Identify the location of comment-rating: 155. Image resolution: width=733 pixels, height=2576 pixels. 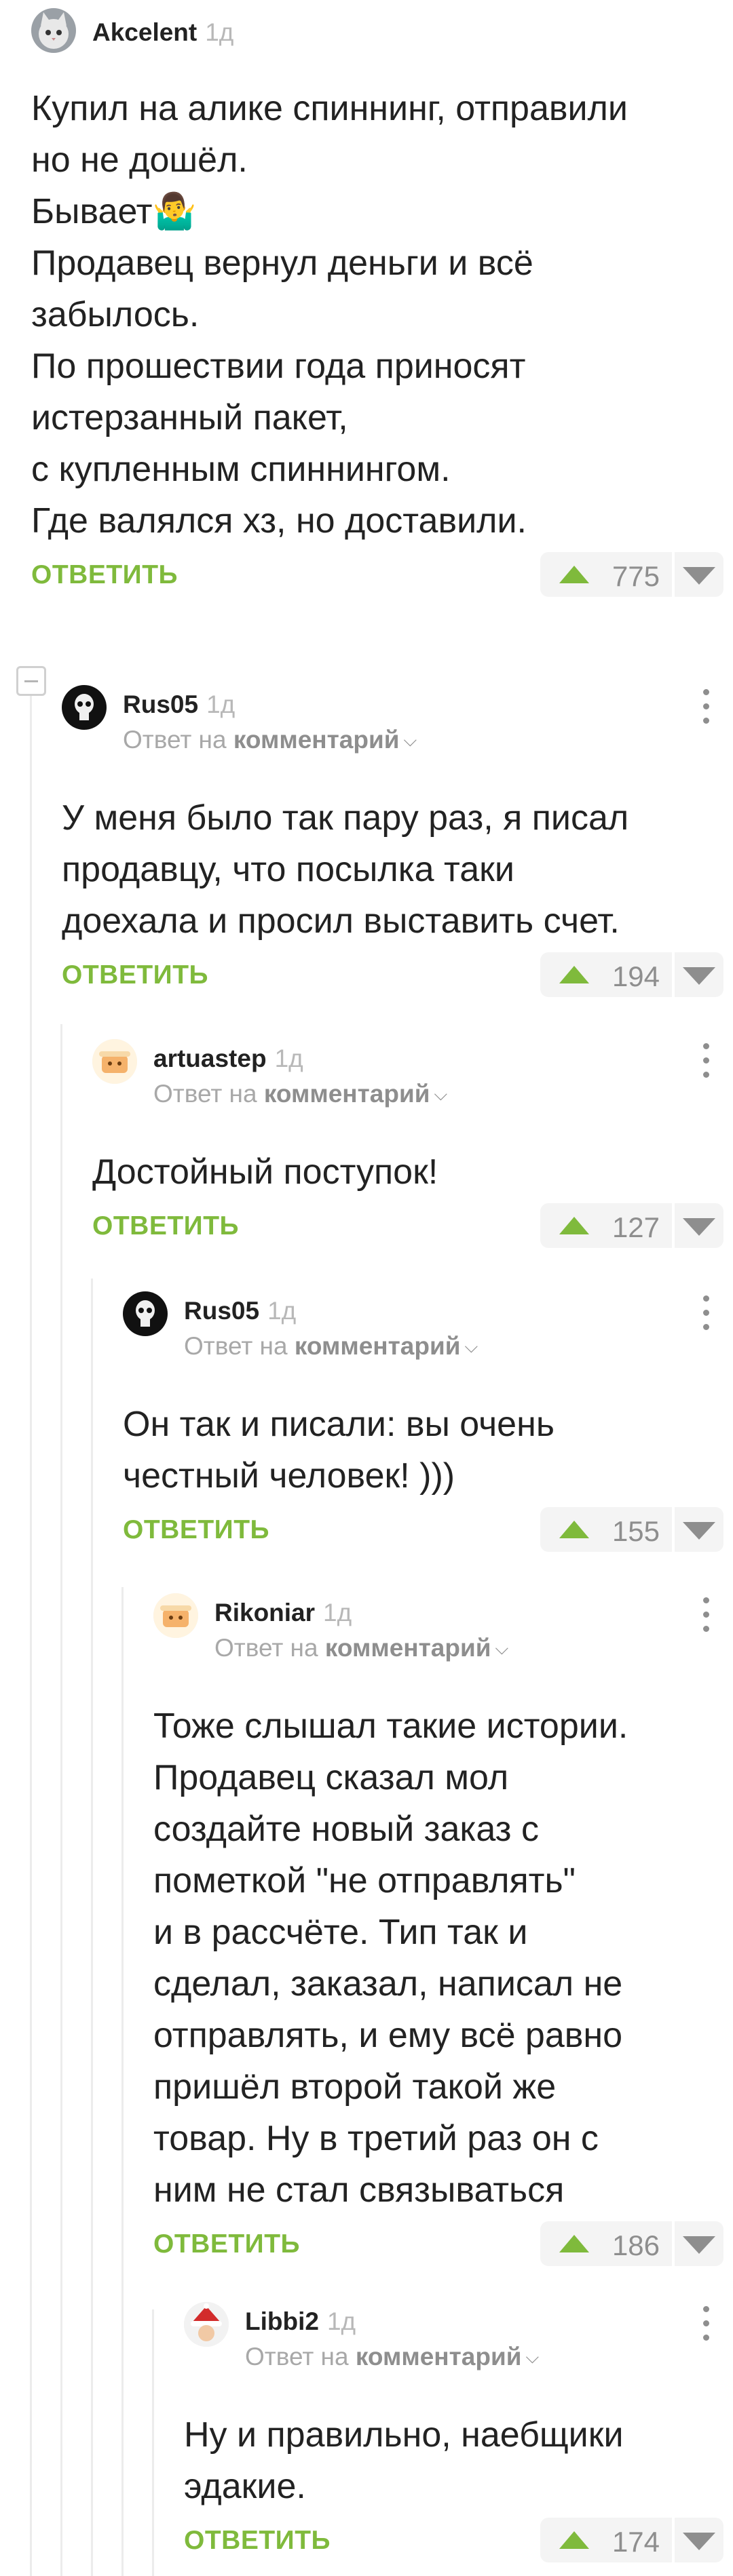
(631, 1529).